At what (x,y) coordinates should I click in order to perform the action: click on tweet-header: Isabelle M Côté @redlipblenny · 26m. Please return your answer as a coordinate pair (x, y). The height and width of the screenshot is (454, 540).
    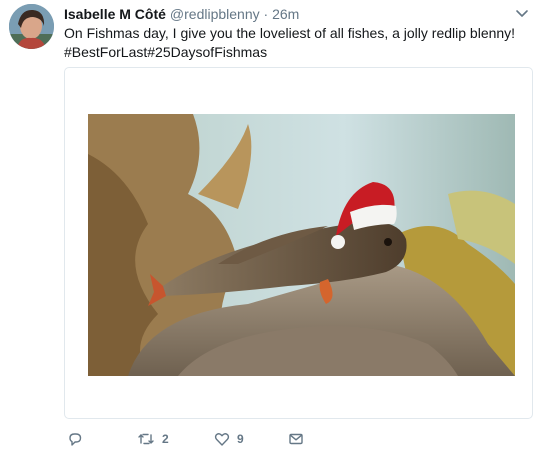
    Looking at the image, I should click on (181, 14).